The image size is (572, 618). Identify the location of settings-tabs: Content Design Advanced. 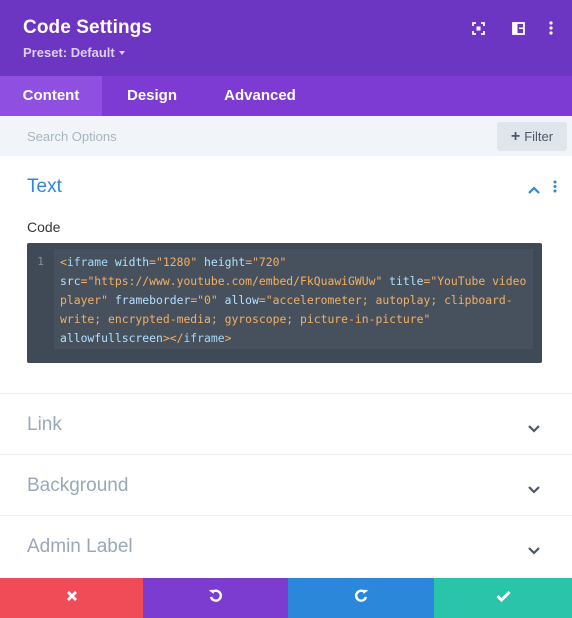
(286, 96).